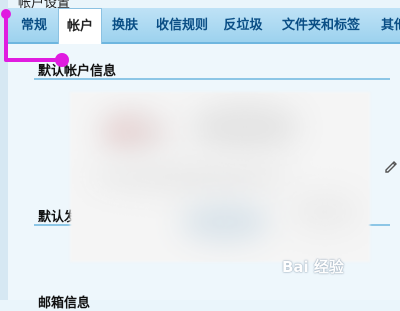 This screenshot has height=311, width=400. What do you see at coordinates (313, 267) in the screenshot?
I see `baidu-jingyan-watermark: Bai 经验` at bounding box center [313, 267].